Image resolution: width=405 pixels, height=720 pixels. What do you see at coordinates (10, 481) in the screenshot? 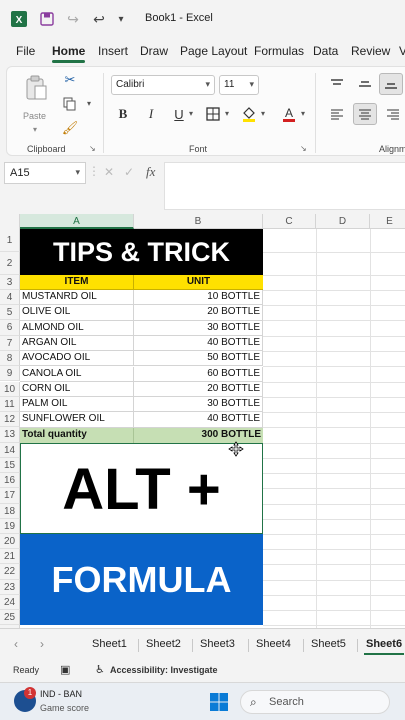
I see `row-header: 16` at bounding box center [10, 481].